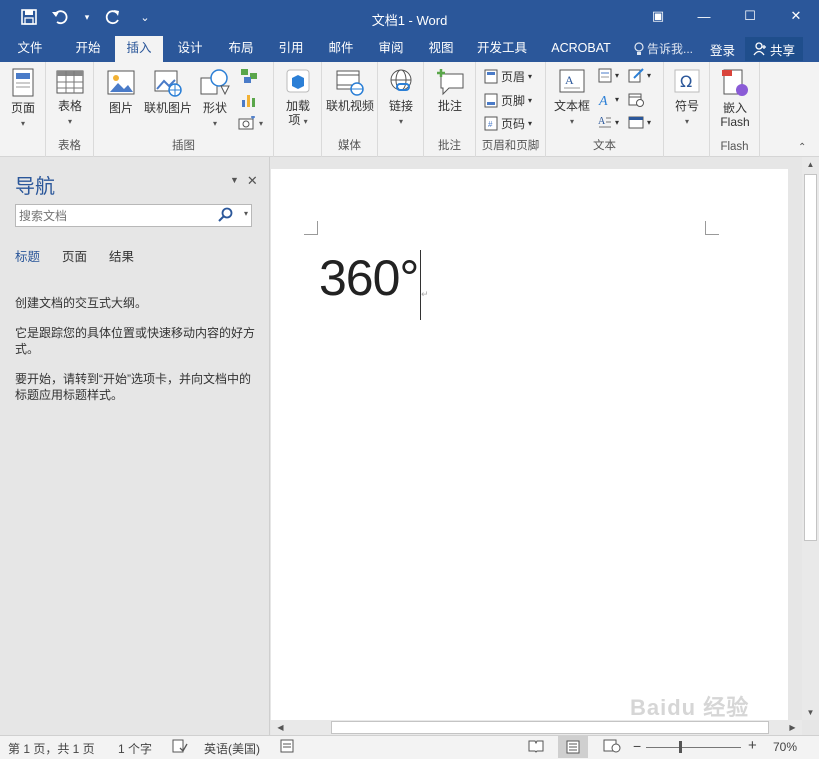  What do you see at coordinates (572, 98) in the screenshot?
I see `textbox-button: A 文本框 ▾` at bounding box center [572, 98].